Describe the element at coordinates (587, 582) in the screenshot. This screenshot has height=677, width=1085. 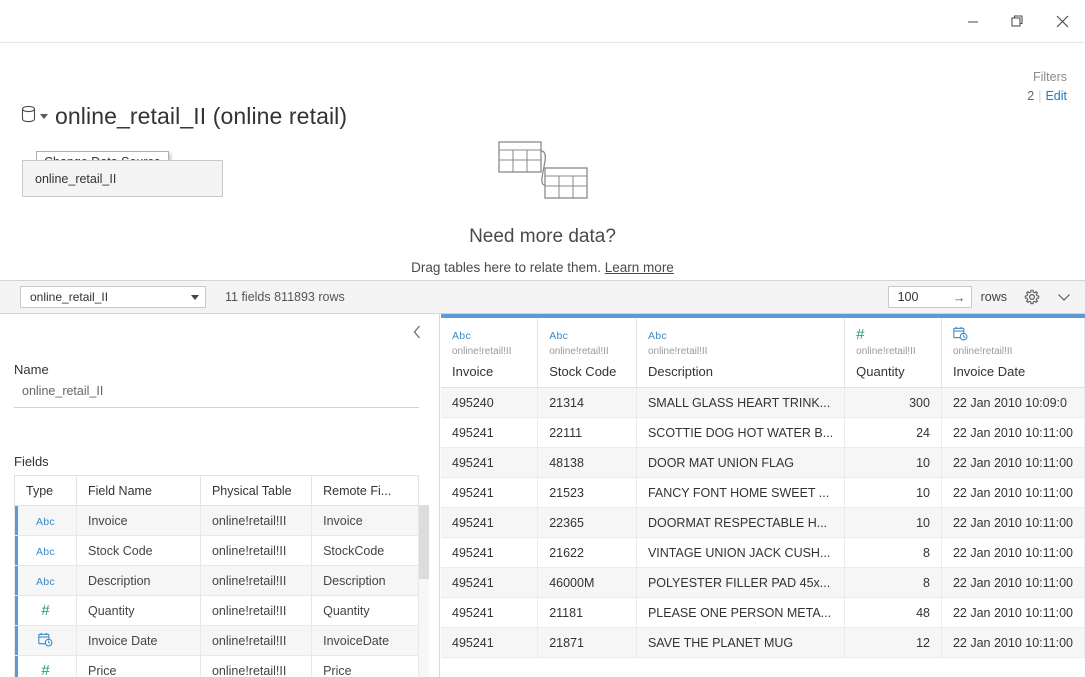
I see `cell-stock-code: 46000M` at that location.